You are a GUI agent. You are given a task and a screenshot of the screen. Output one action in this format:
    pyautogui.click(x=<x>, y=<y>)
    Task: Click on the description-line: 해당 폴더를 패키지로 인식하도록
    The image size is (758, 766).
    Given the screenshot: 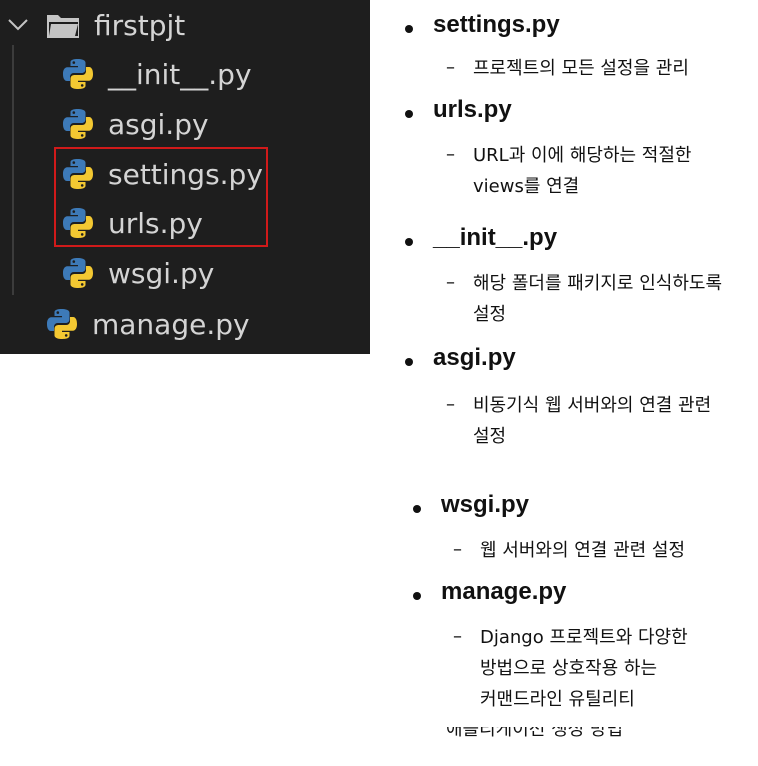 What is the action you would take?
    pyautogui.click(x=598, y=283)
    